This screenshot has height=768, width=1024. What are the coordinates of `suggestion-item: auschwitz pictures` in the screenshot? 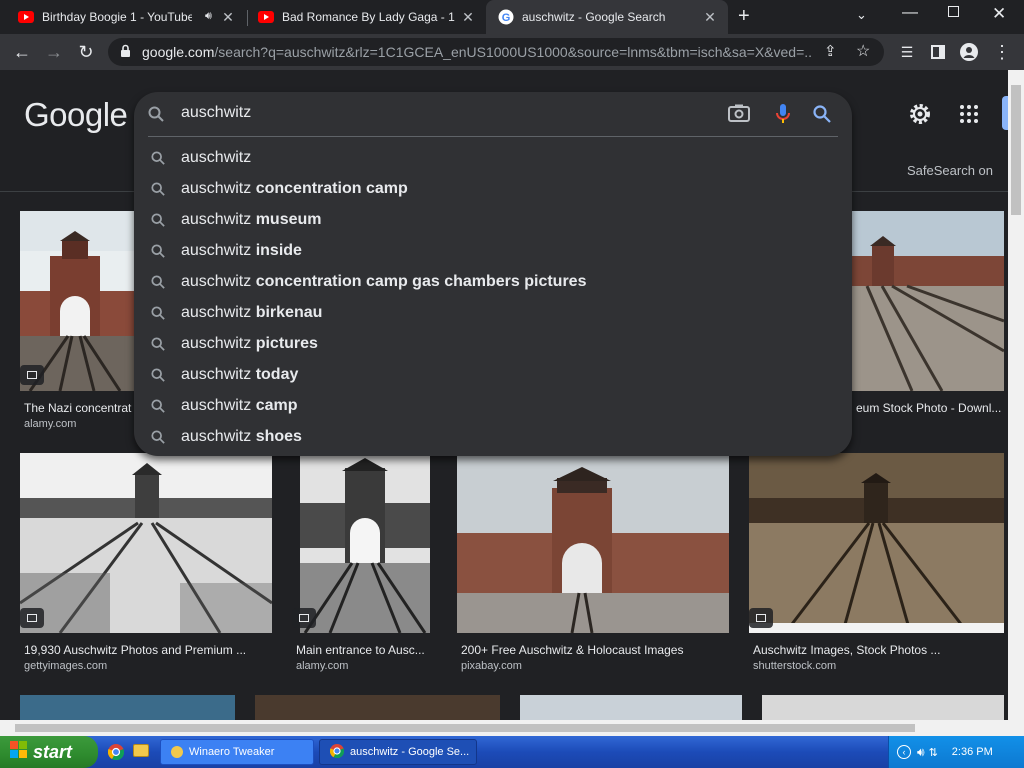 It's located at (493, 343).